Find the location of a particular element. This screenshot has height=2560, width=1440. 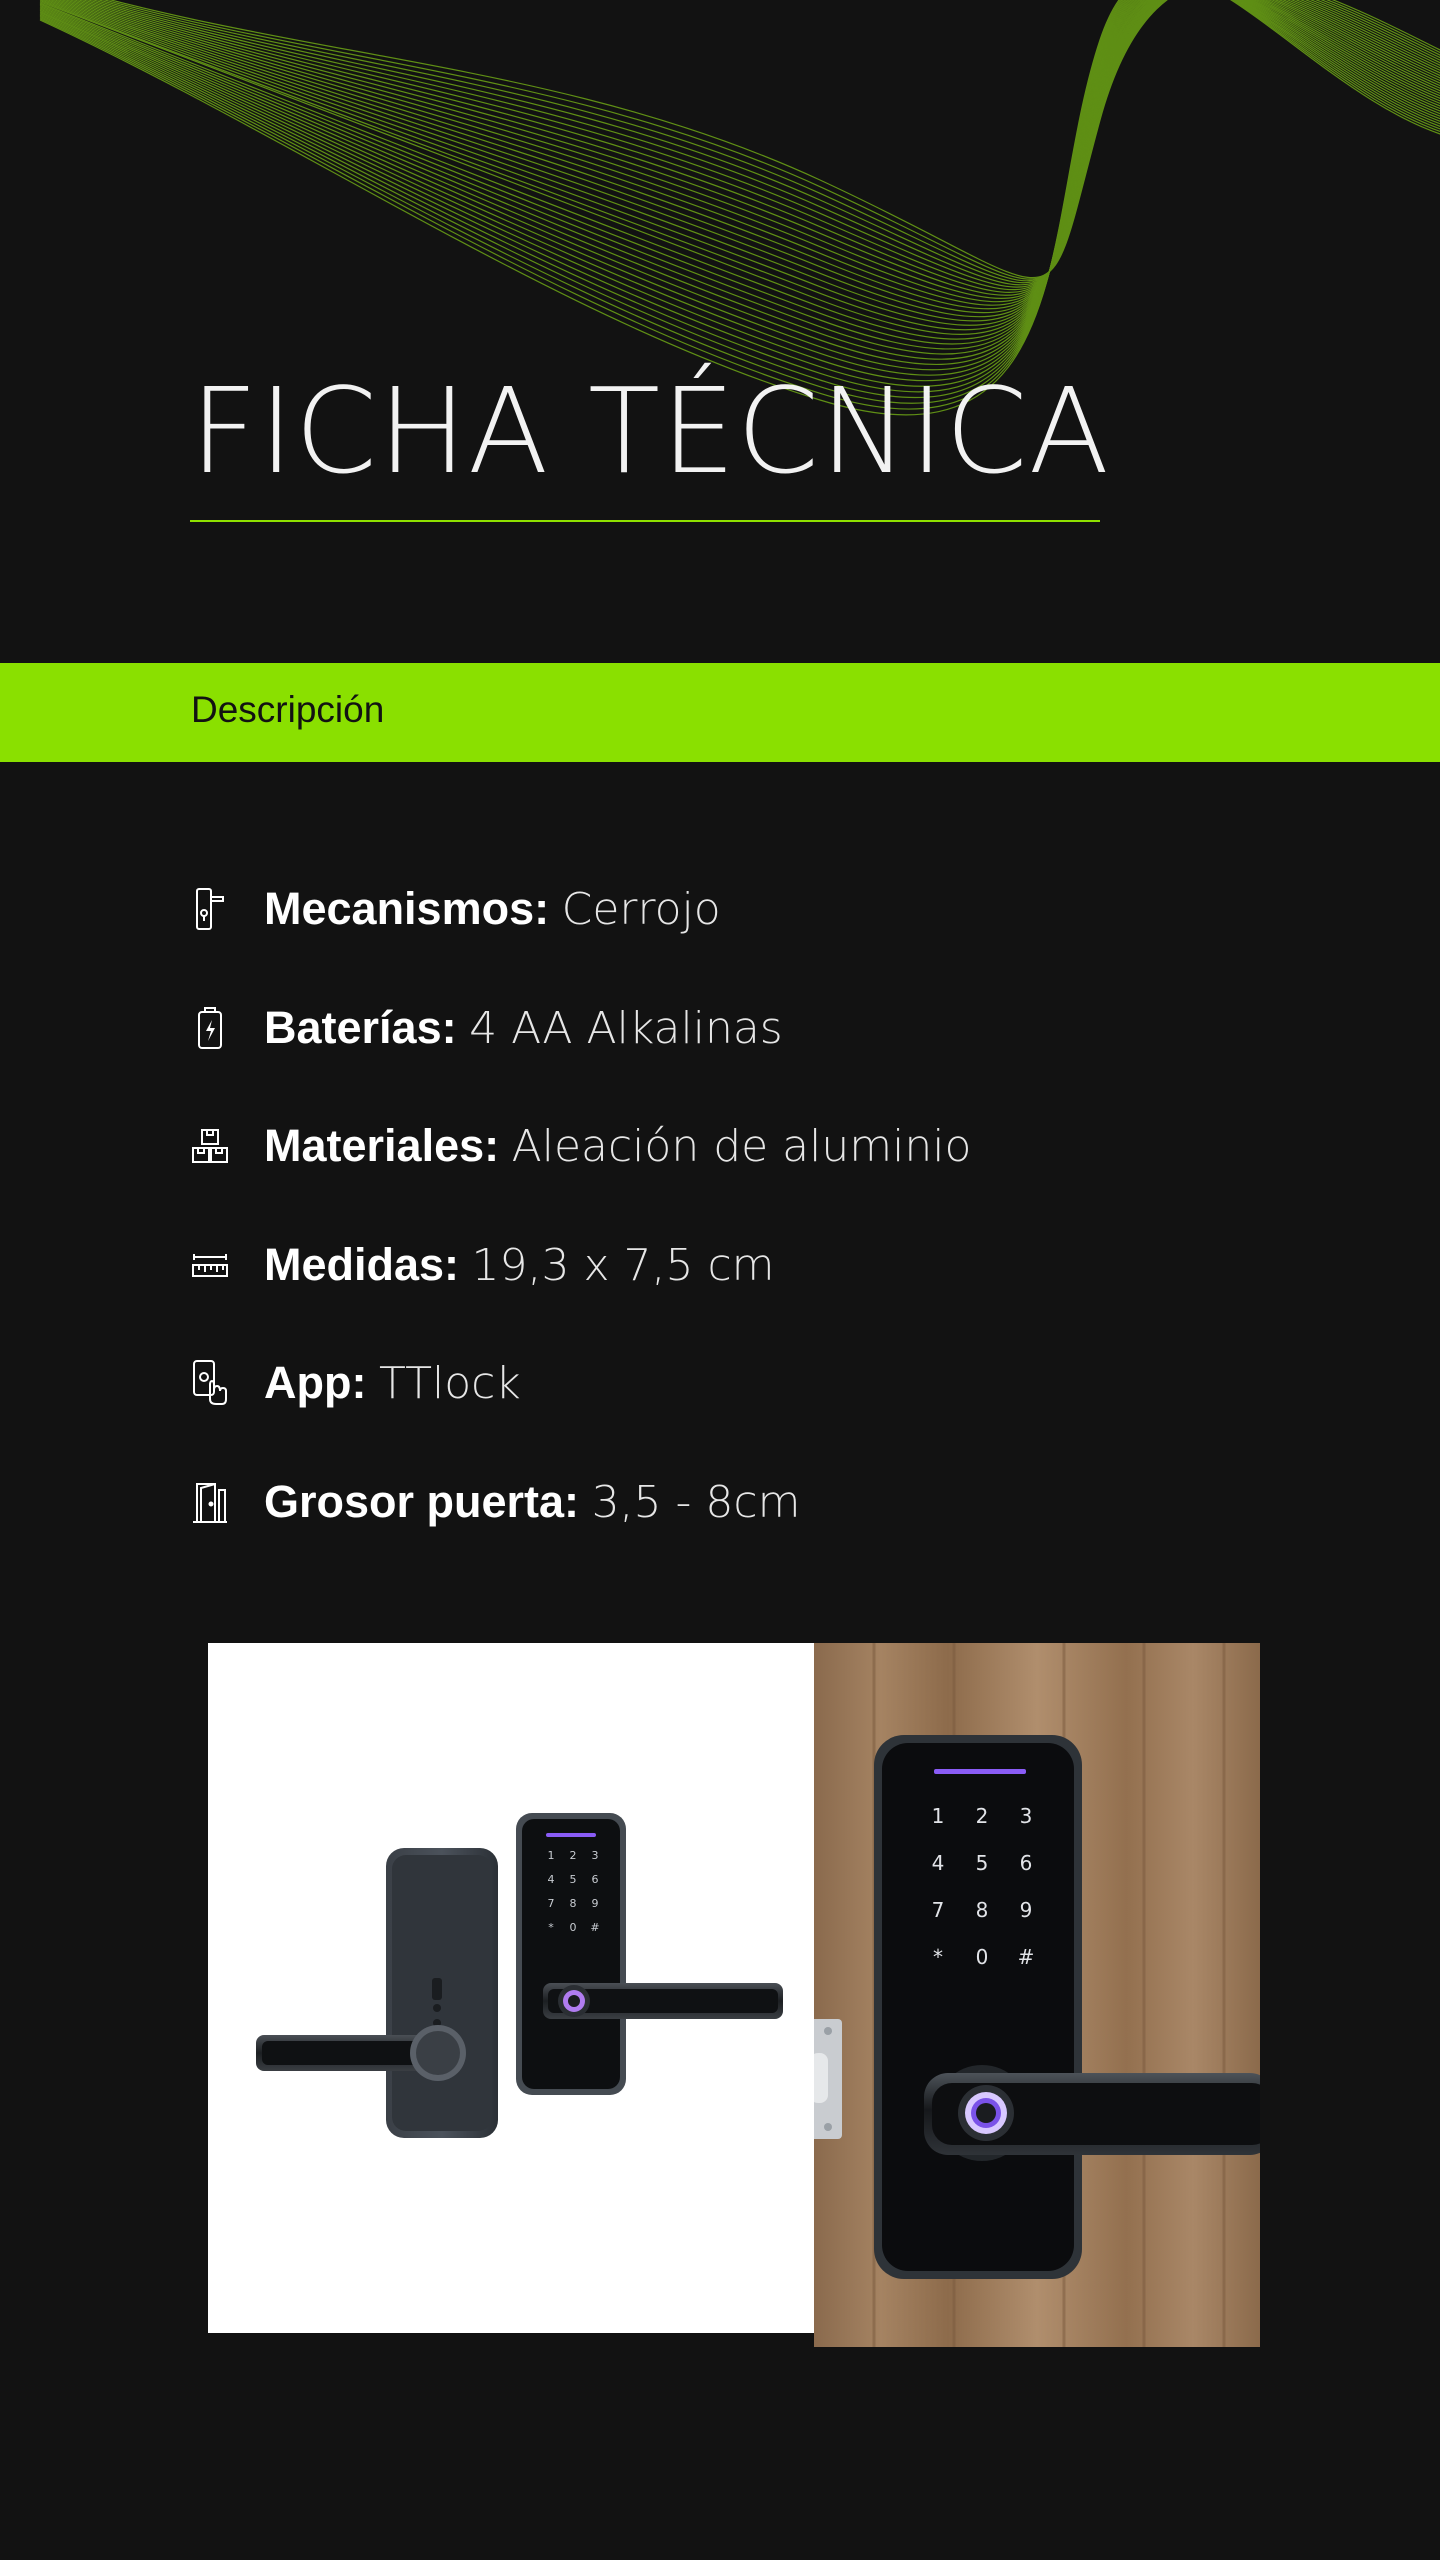

spec-value: Aleación de aluminio is located at coordinates (741, 1147).